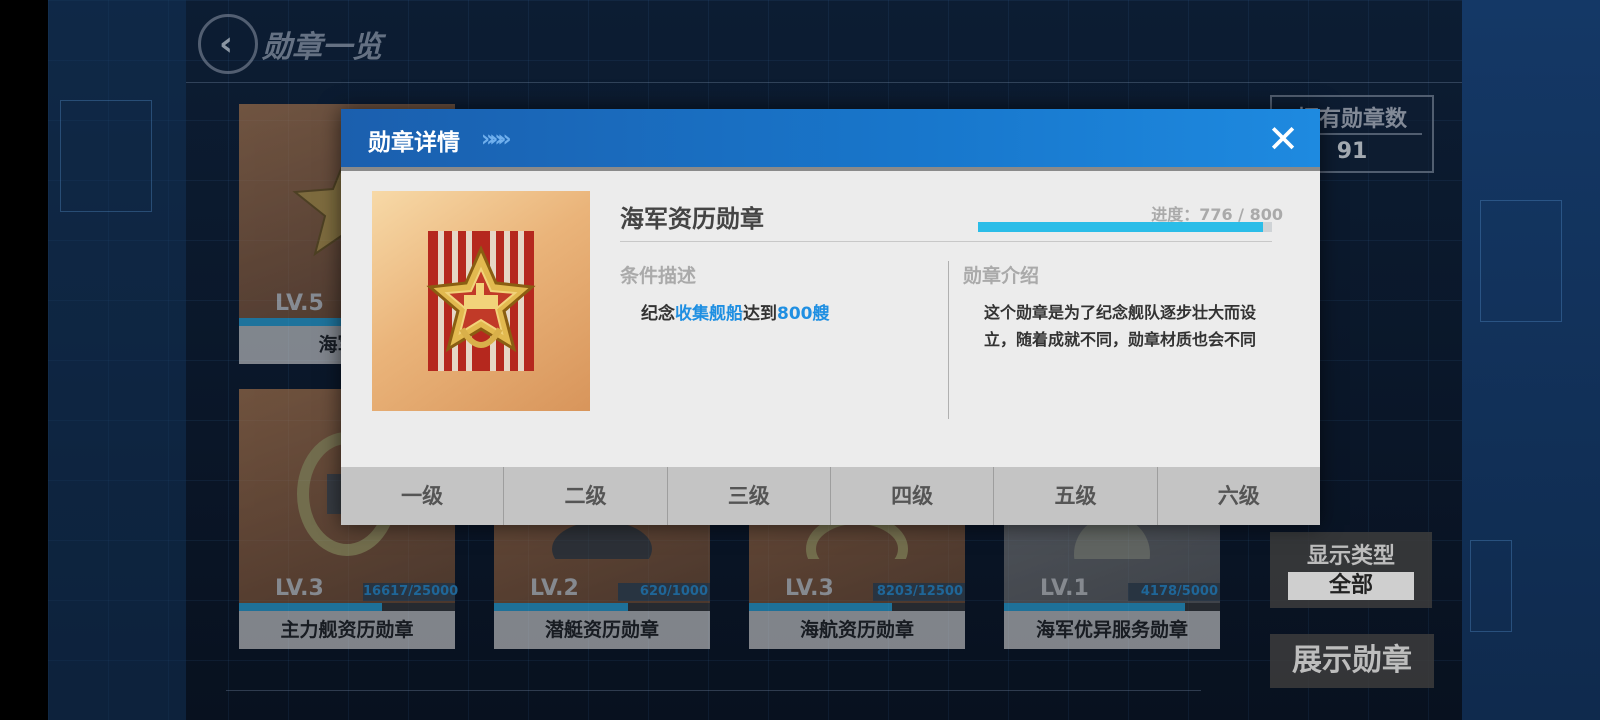  Describe the element at coordinates (414, 143) in the screenshot. I see `dialog-title: 勋章详情` at that location.